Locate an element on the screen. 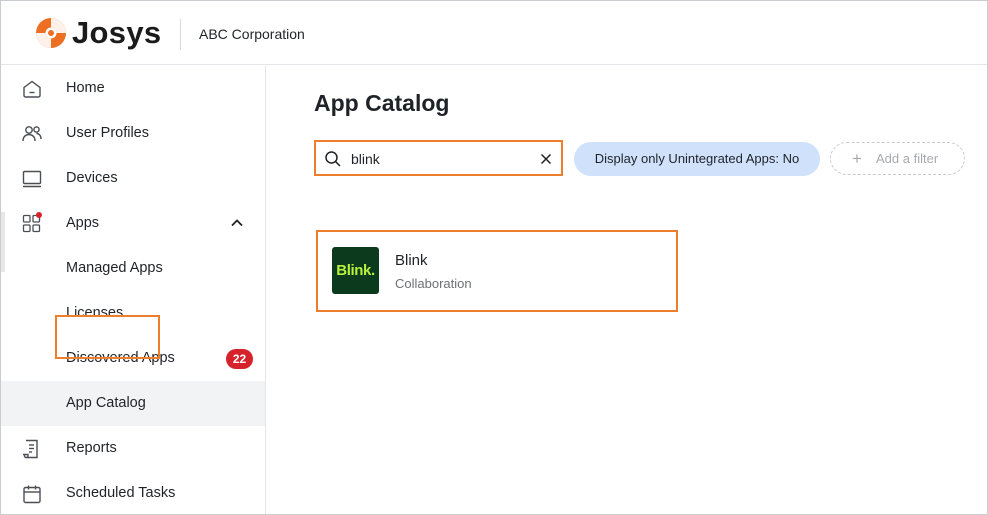 The image size is (988, 515). add-filter-button: + Add a filter is located at coordinates (897, 158).